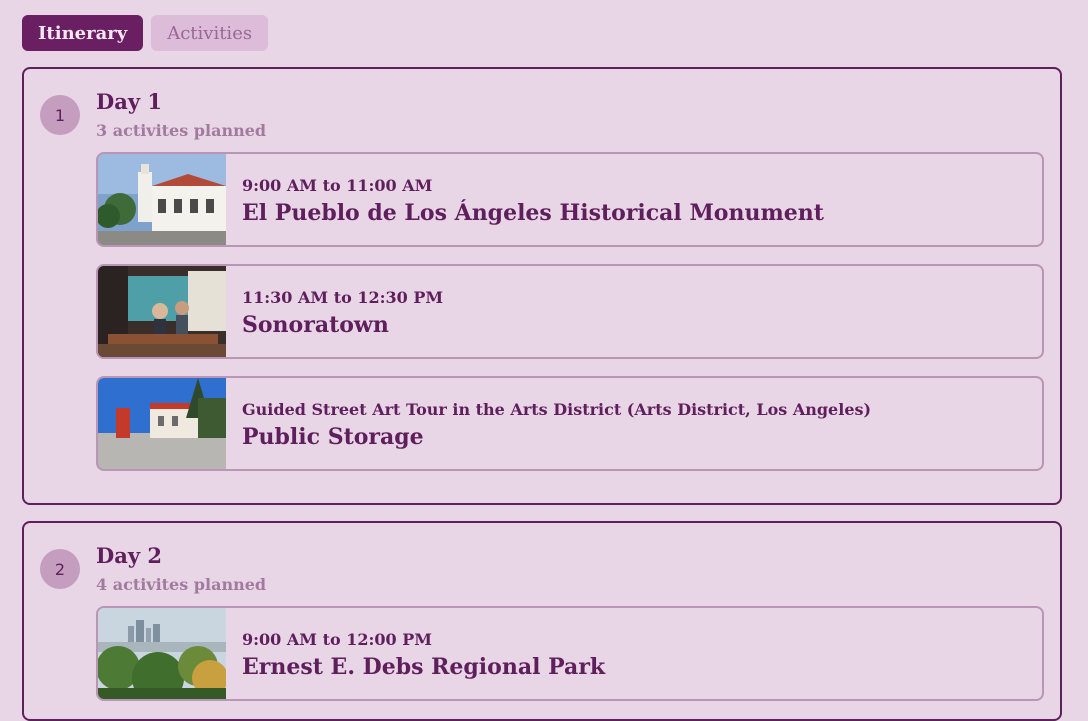 This screenshot has height=721, width=1088. What do you see at coordinates (60, 569) in the screenshot?
I see `day-number-badge: 2` at bounding box center [60, 569].